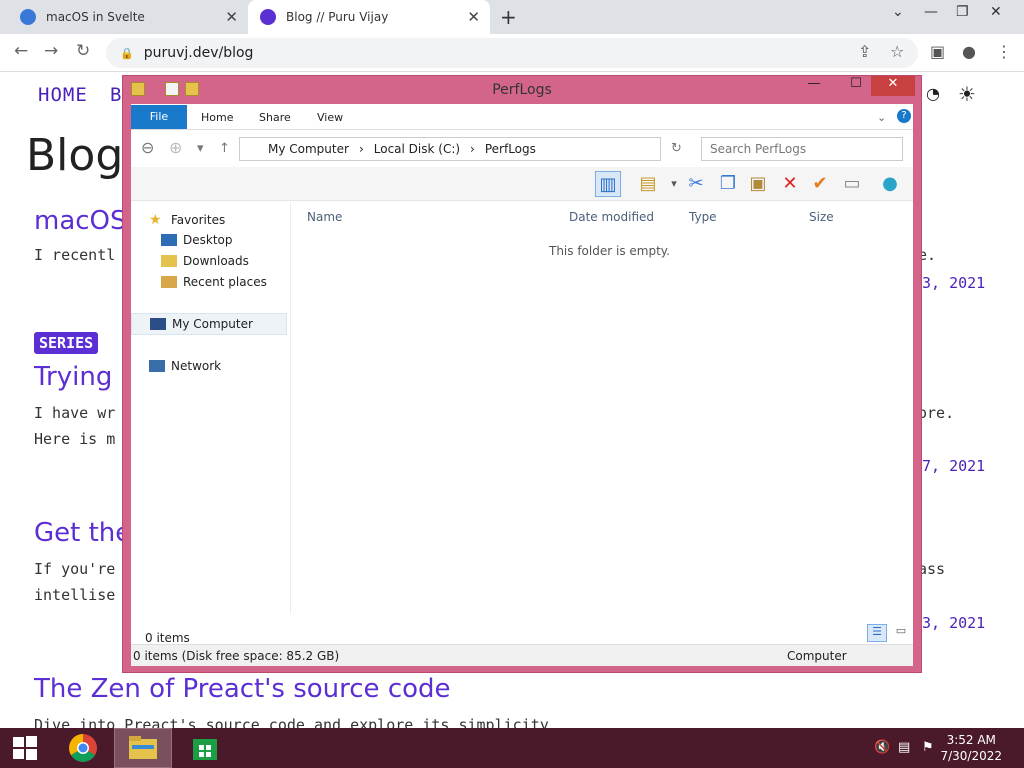 The height and width of the screenshot is (768, 1024). I want to click on nav-label: Favorites, so click(198, 220).